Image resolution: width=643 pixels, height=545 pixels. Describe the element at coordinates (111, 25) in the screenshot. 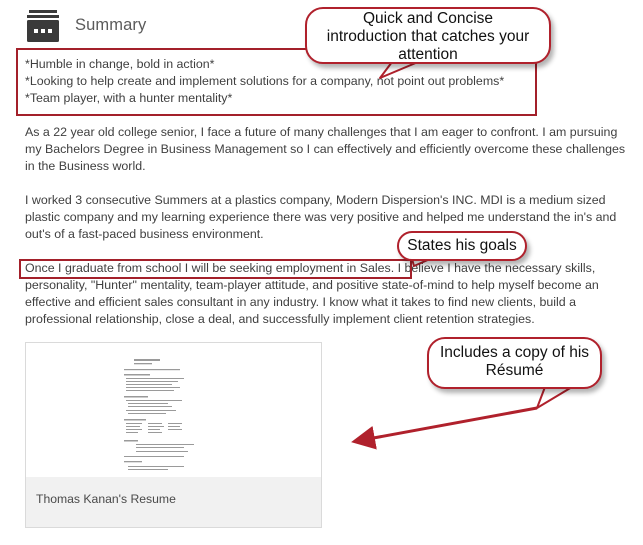

I see `section-title: Summary` at that location.